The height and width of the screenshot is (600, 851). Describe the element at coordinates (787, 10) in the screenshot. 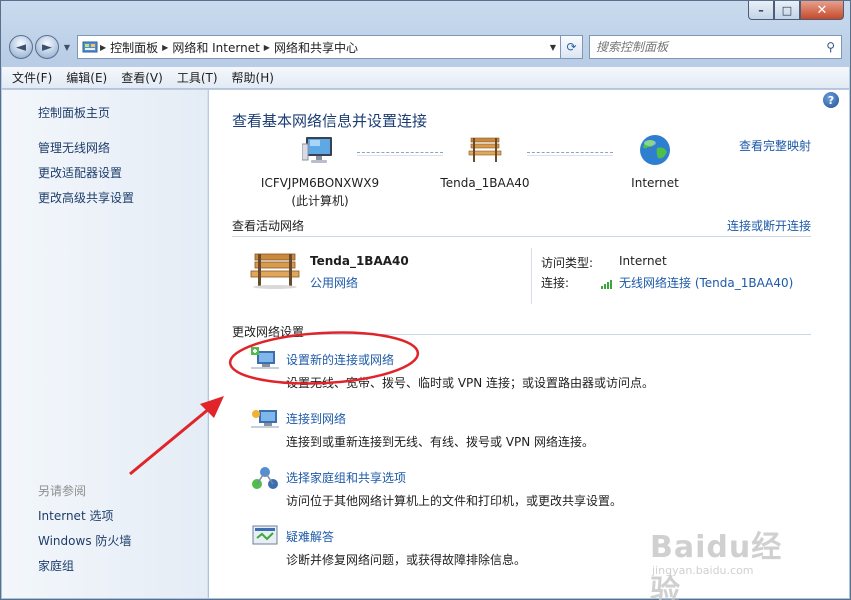

I see `maximize-button: □` at that location.